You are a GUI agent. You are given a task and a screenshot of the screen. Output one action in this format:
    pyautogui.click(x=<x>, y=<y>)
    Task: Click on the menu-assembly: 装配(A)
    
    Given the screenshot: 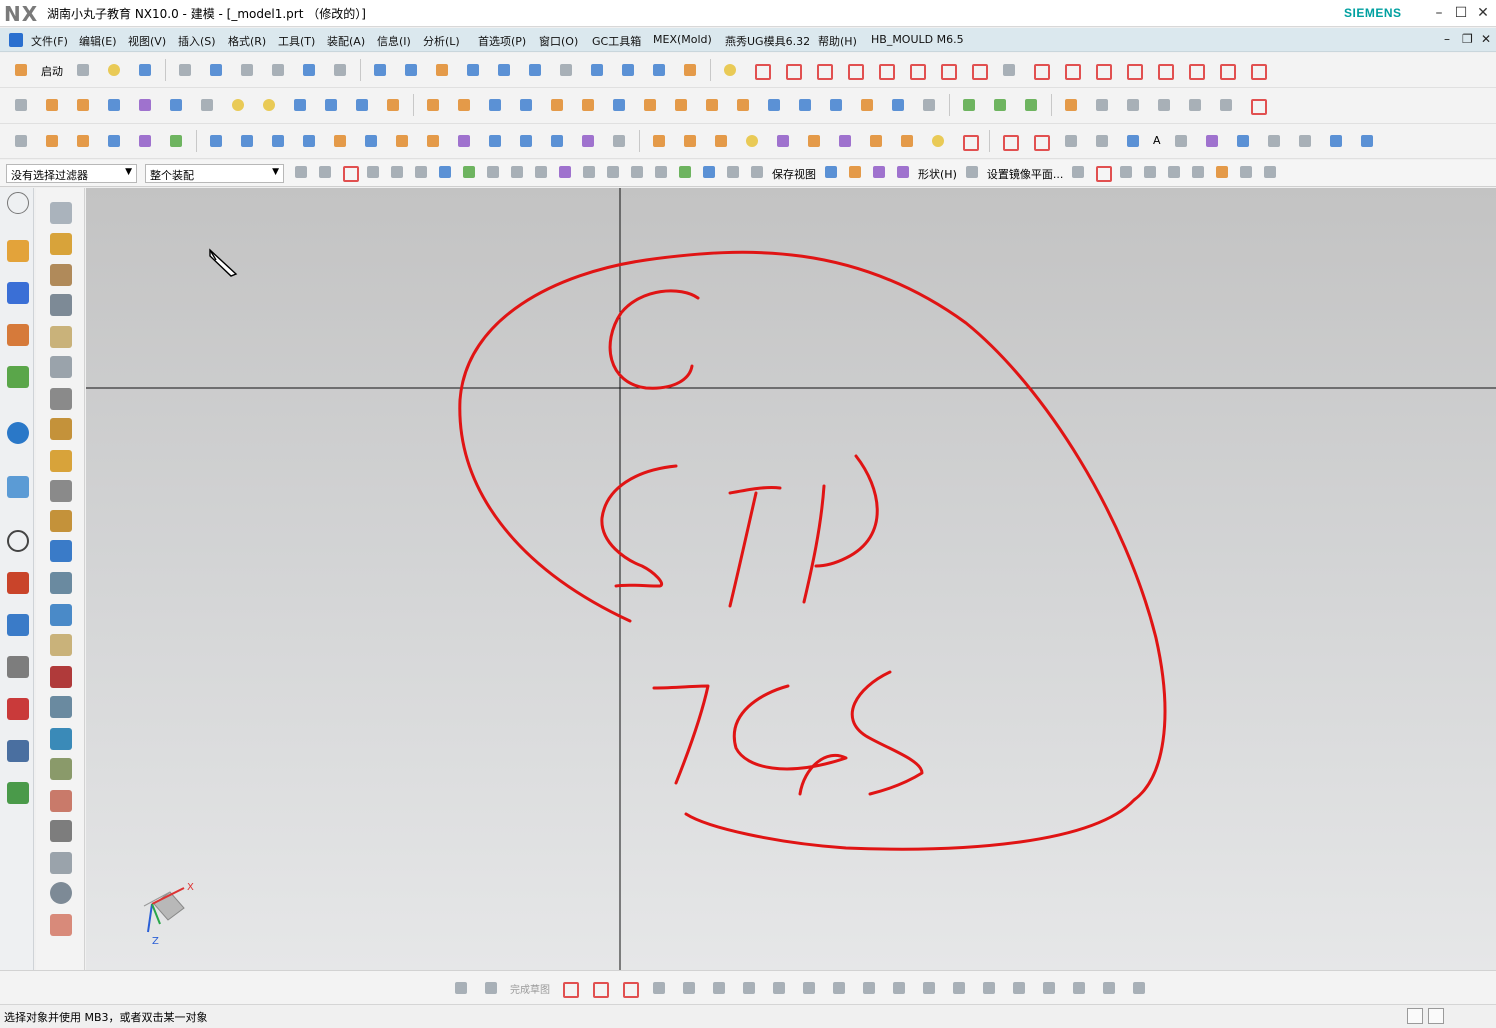 What is the action you would take?
    pyautogui.click(x=346, y=41)
    